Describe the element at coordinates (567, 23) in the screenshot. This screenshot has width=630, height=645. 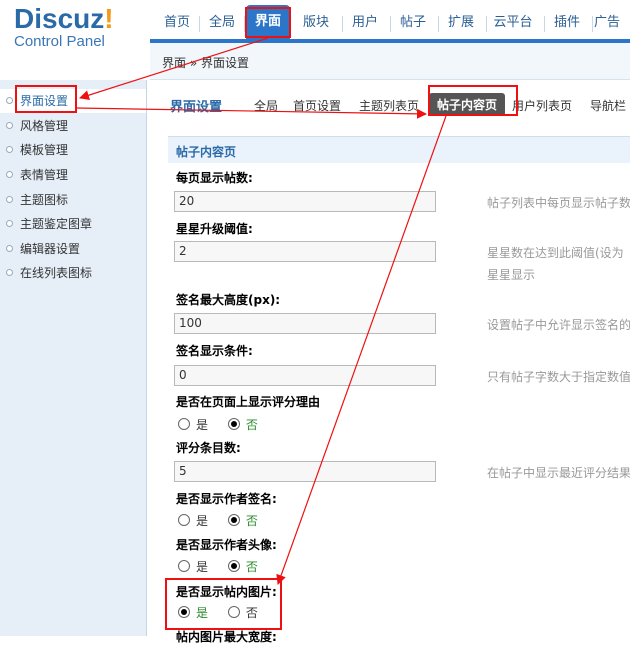
I see `topnav-plugins: 插件` at that location.